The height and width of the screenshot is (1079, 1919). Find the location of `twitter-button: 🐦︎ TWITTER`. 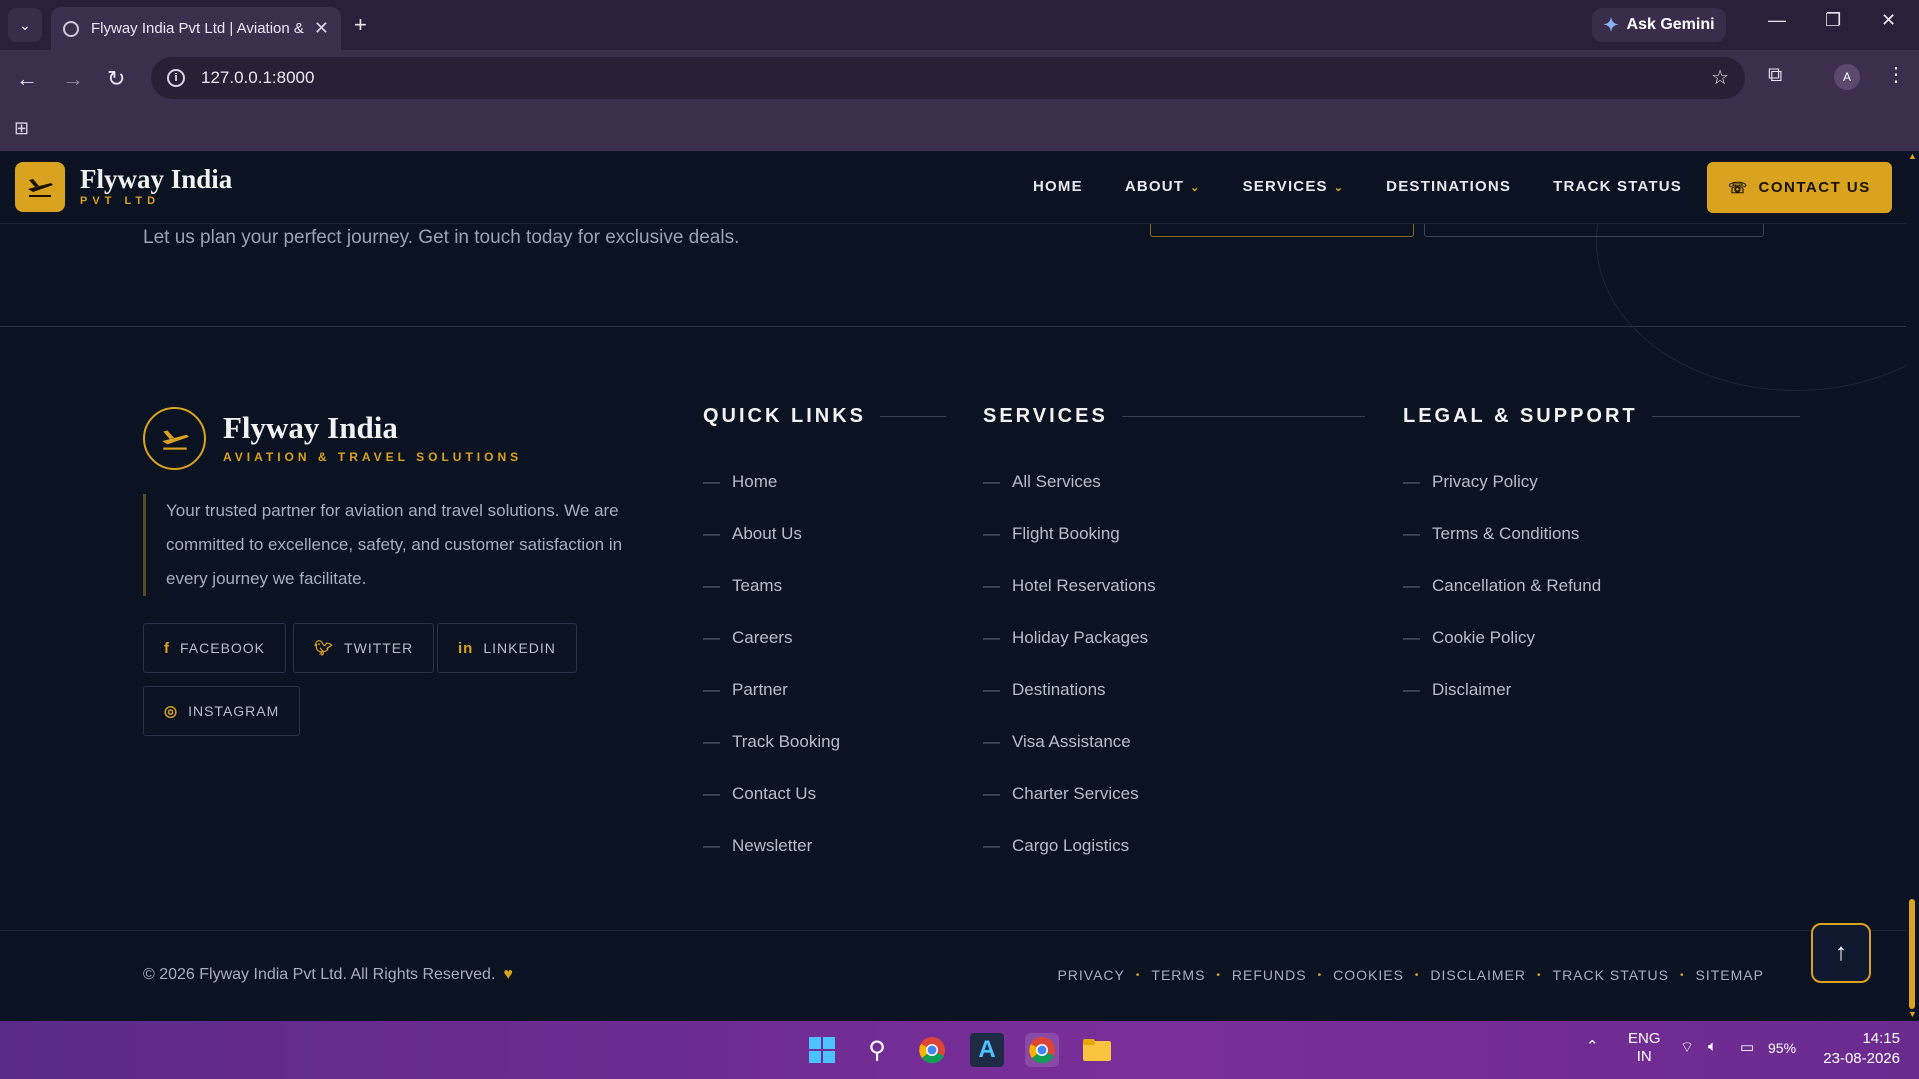

twitter-button: 🐦︎ TWITTER is located at coordinates (364, 648).